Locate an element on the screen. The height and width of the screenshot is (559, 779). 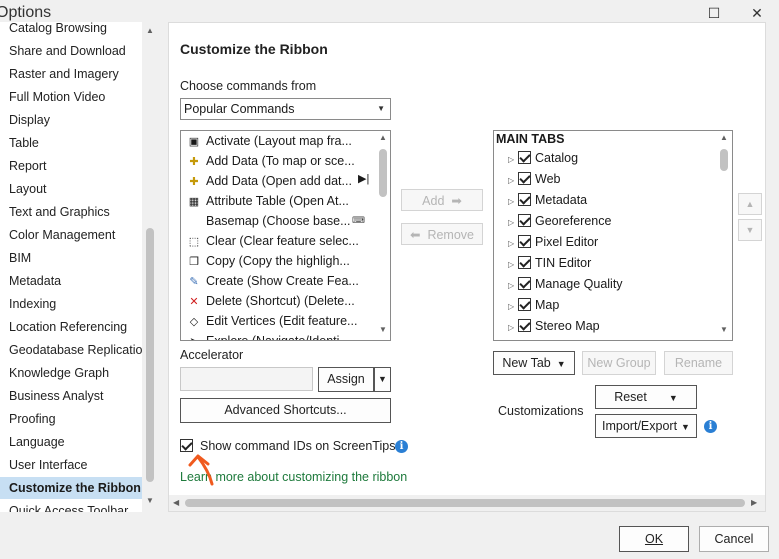
nav-item: Proofing is located at coordinates (32, 419).